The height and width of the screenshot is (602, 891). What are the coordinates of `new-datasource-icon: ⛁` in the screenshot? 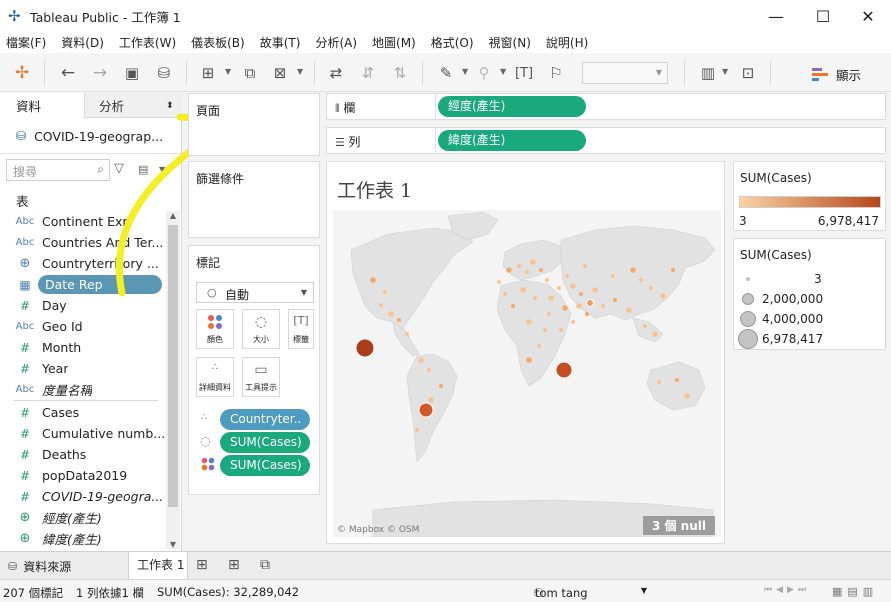 It's located at (164, 73).